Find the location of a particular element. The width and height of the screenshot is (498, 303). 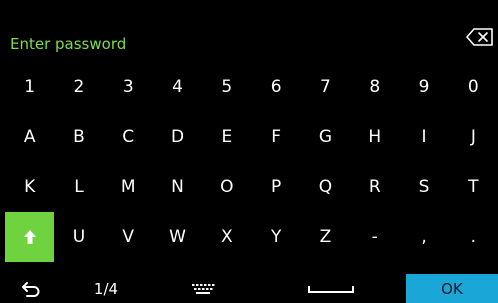

key: I is located at coordinates (423, 137).